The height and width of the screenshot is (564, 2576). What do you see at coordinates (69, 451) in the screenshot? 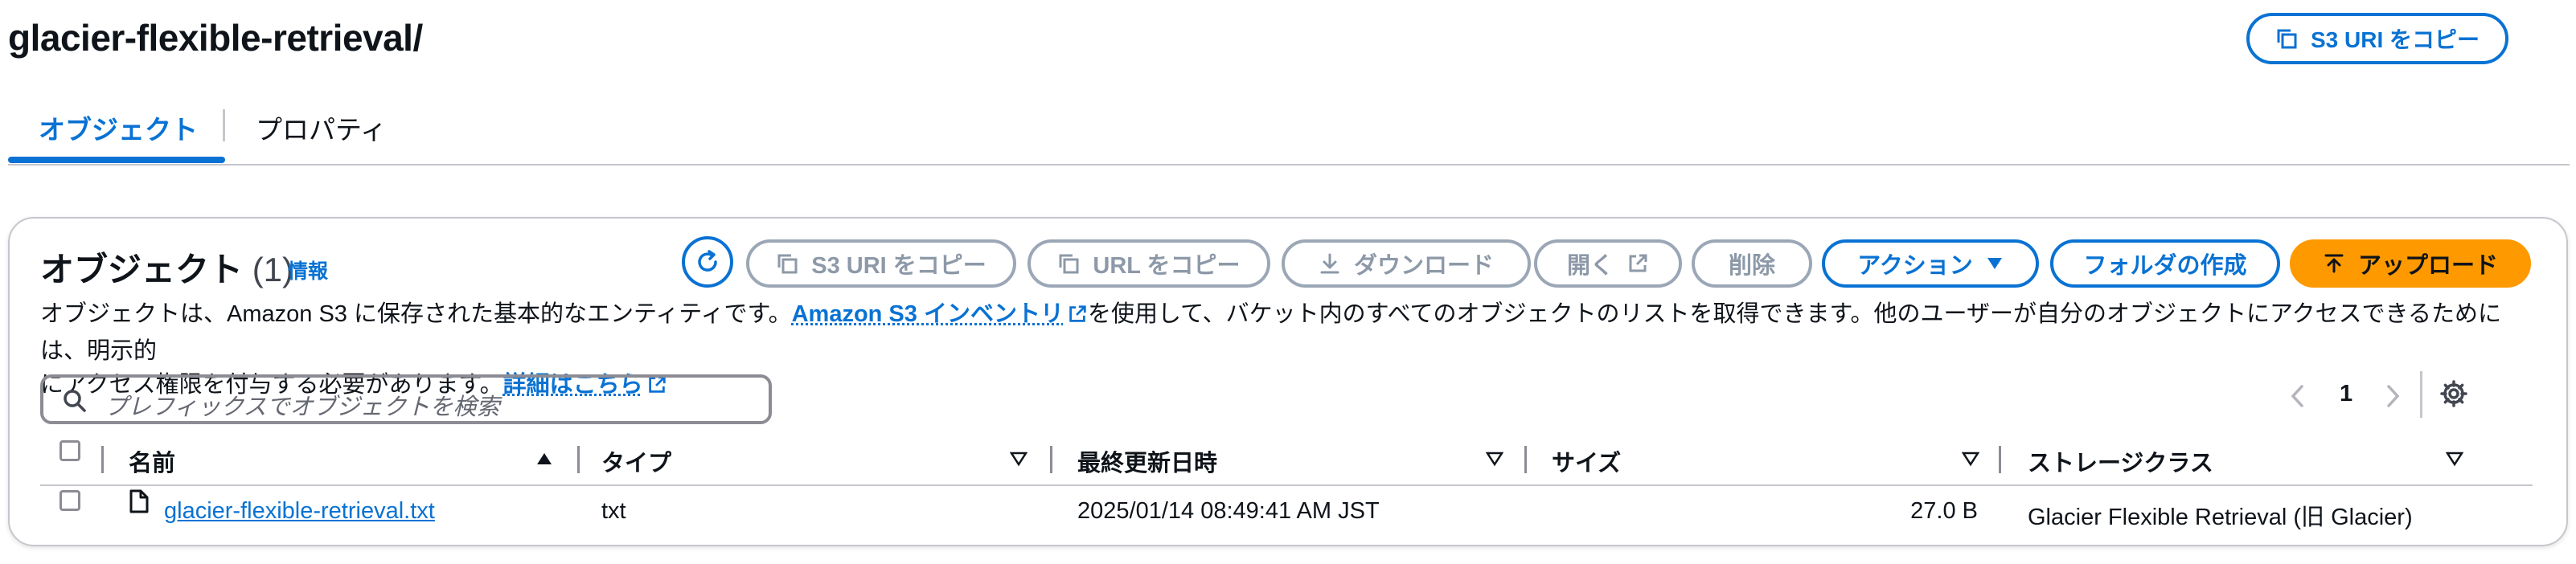
I see `select-all-checkbox` at bounding box center [69, 451].